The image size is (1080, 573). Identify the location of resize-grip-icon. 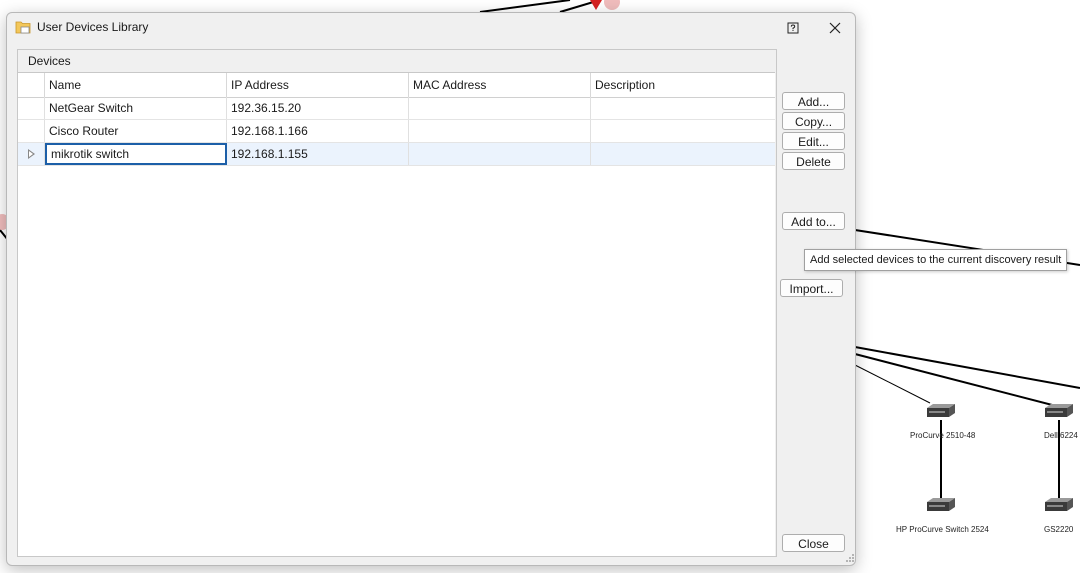
(850, 558).